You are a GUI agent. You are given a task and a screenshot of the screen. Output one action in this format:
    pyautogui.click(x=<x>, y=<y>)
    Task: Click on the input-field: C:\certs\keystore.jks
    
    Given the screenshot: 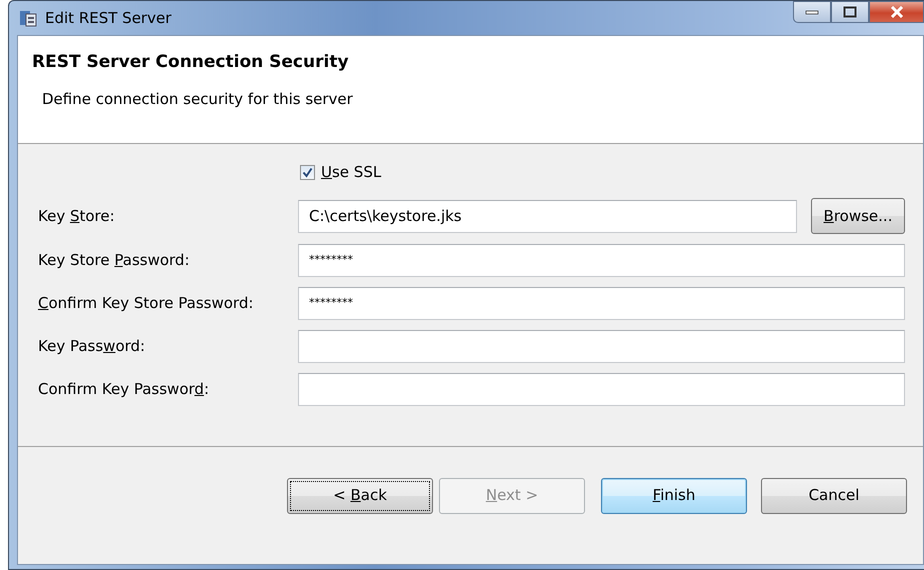 What is the action you would take?
    pyautogui.click(x=547, y=216)
    